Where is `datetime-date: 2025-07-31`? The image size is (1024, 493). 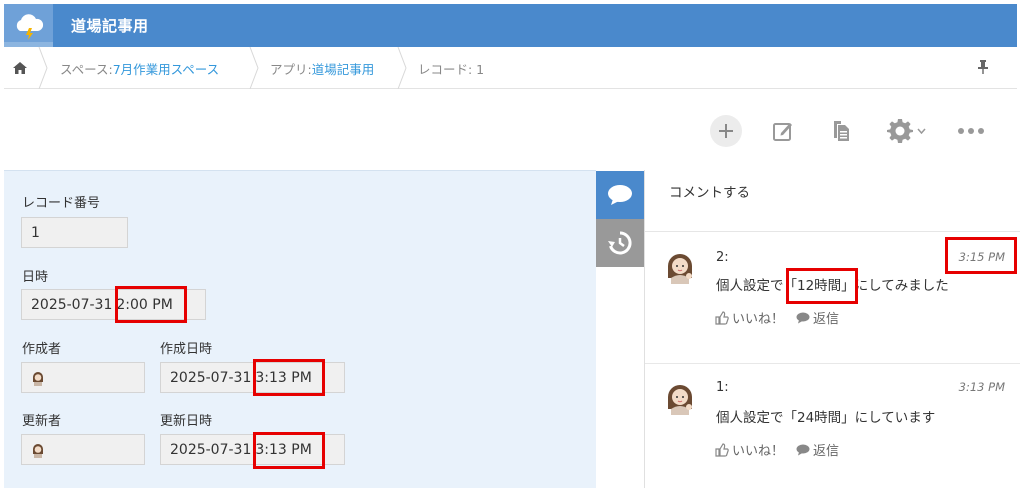 datetime-date: 2025-07-31 is located at coordinates (72, 304).